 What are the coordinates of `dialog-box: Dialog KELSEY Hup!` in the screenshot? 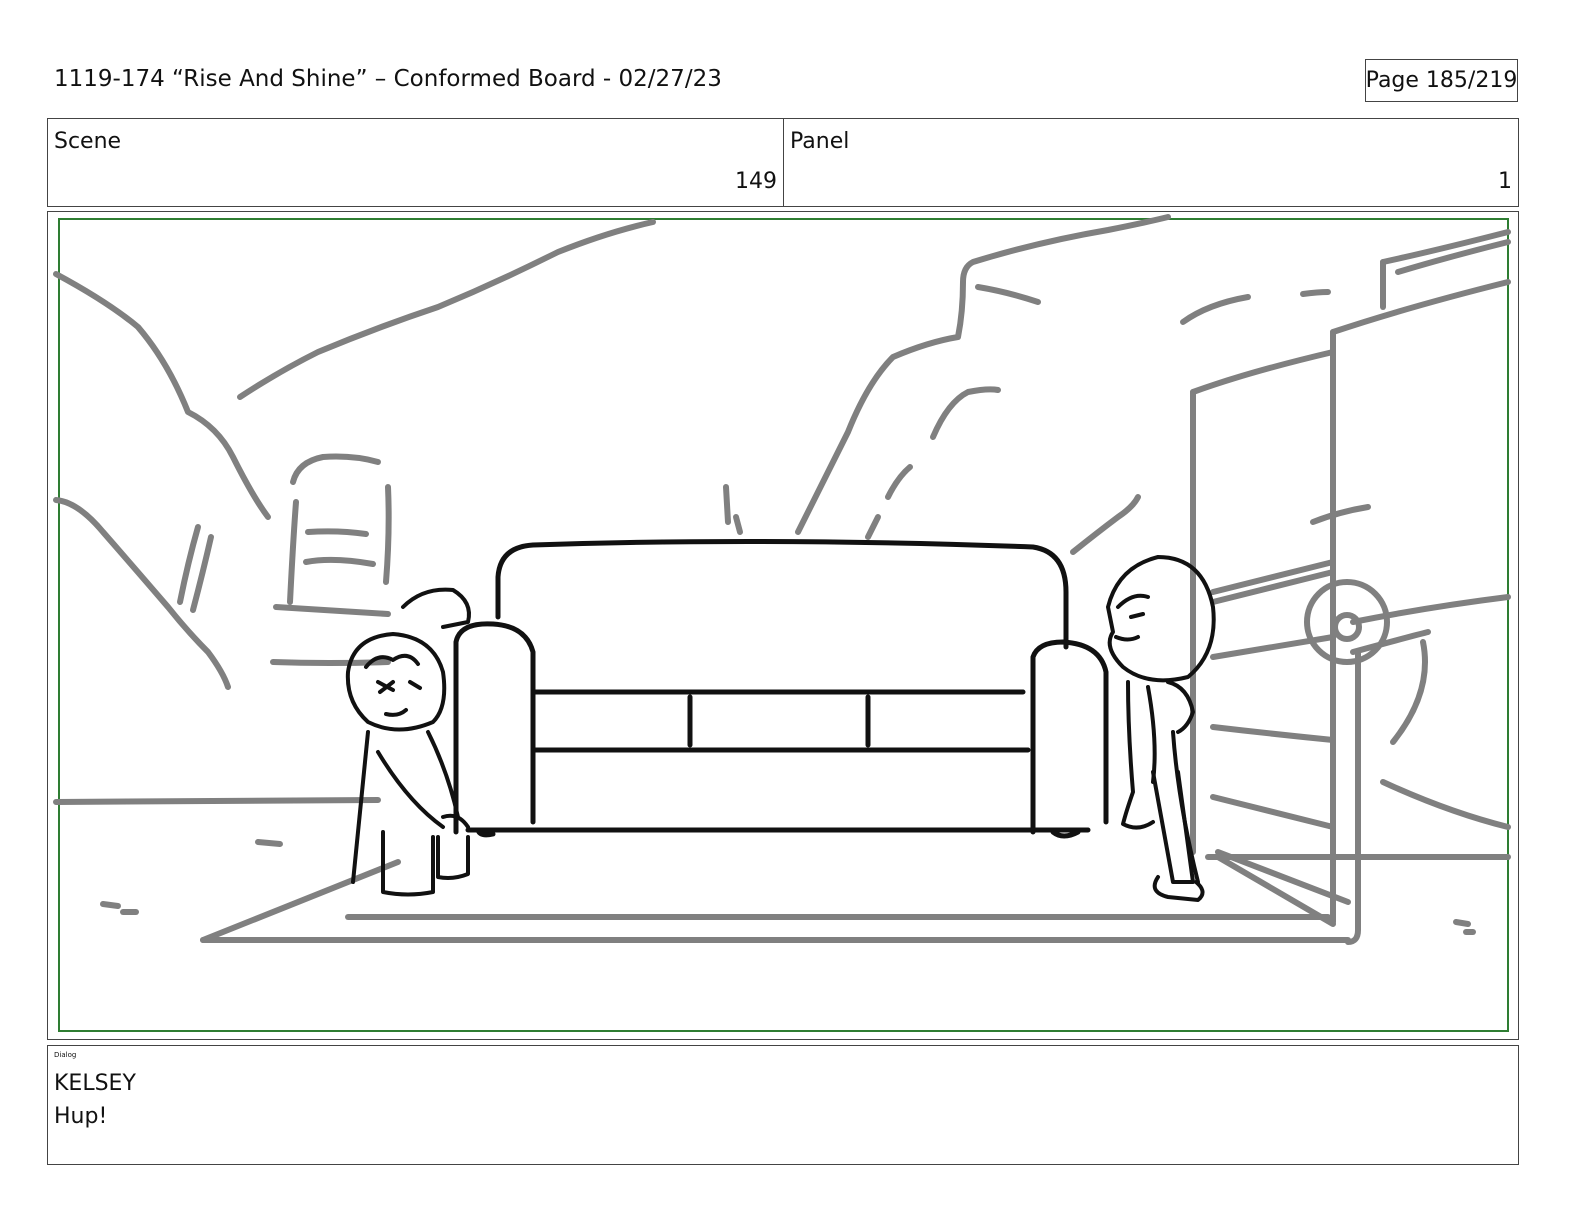 It's located at (783, 1105).